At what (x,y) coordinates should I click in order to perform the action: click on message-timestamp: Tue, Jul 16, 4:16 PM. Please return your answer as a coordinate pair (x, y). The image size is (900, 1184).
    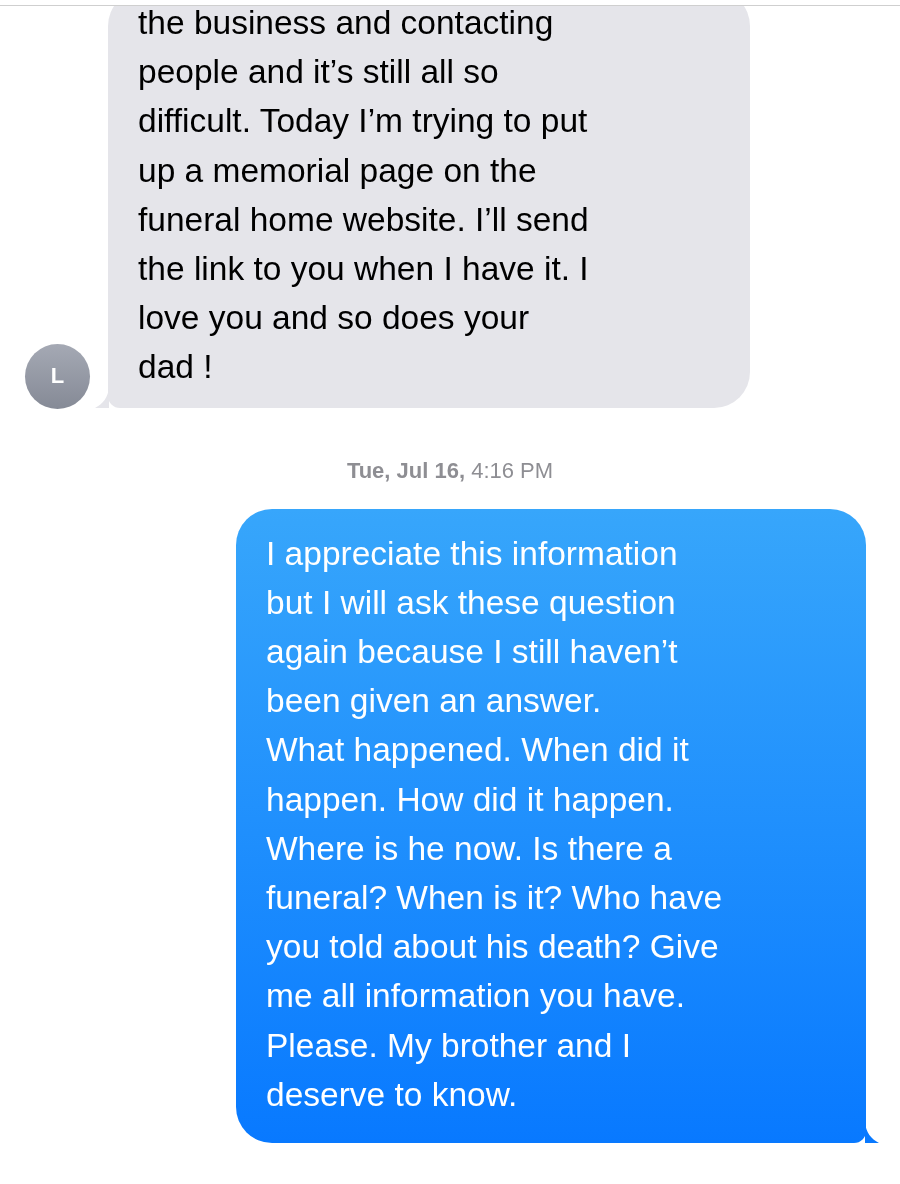
    Looking at the image, I should click on (450, 470).